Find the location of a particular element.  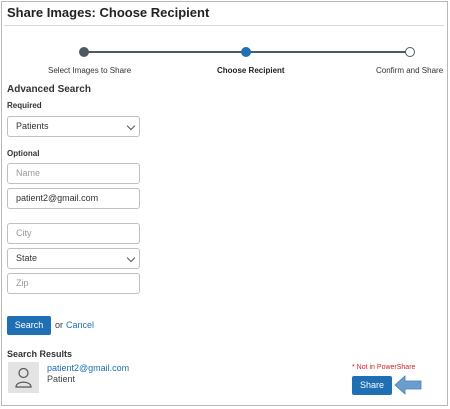

recipient-type-select: Patients is located at coordinates (73, 126).